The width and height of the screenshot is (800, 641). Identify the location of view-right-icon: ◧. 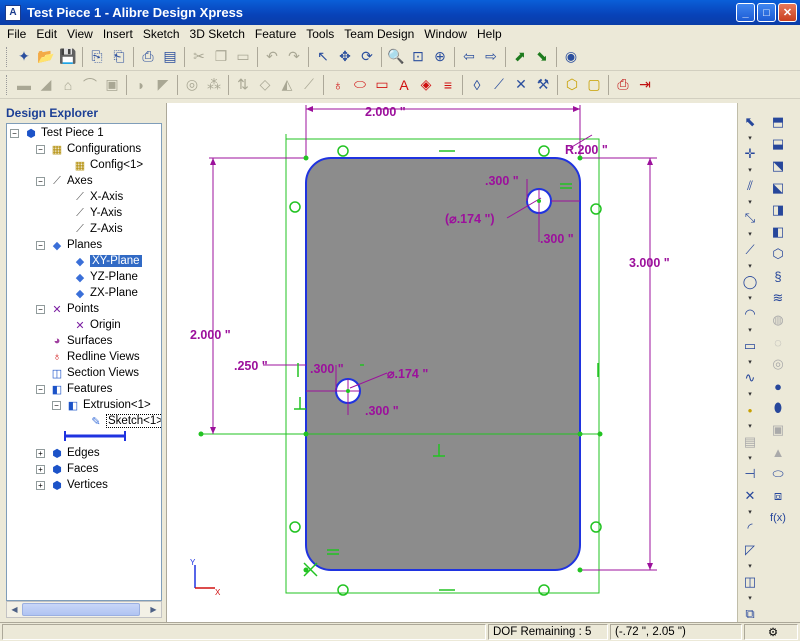
(778, 232).